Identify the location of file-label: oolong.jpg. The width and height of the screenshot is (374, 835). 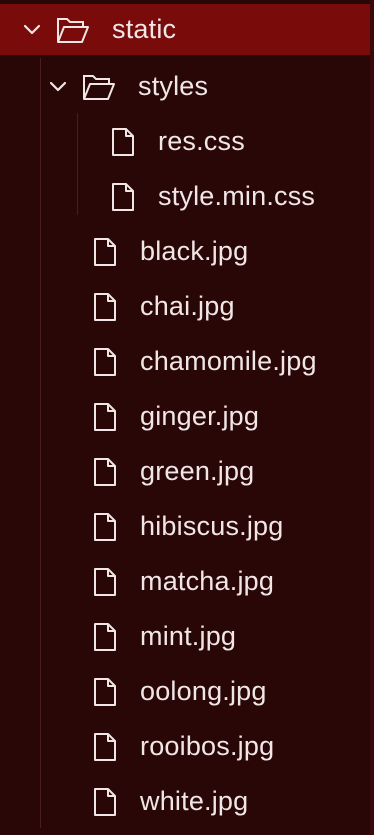
(203, 691).